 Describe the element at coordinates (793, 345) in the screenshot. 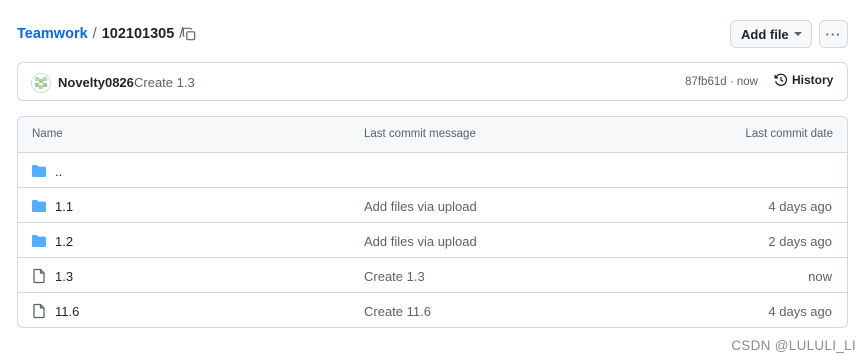

I see `csdn-watermark: CSDN @LULULI_LI` at that location.